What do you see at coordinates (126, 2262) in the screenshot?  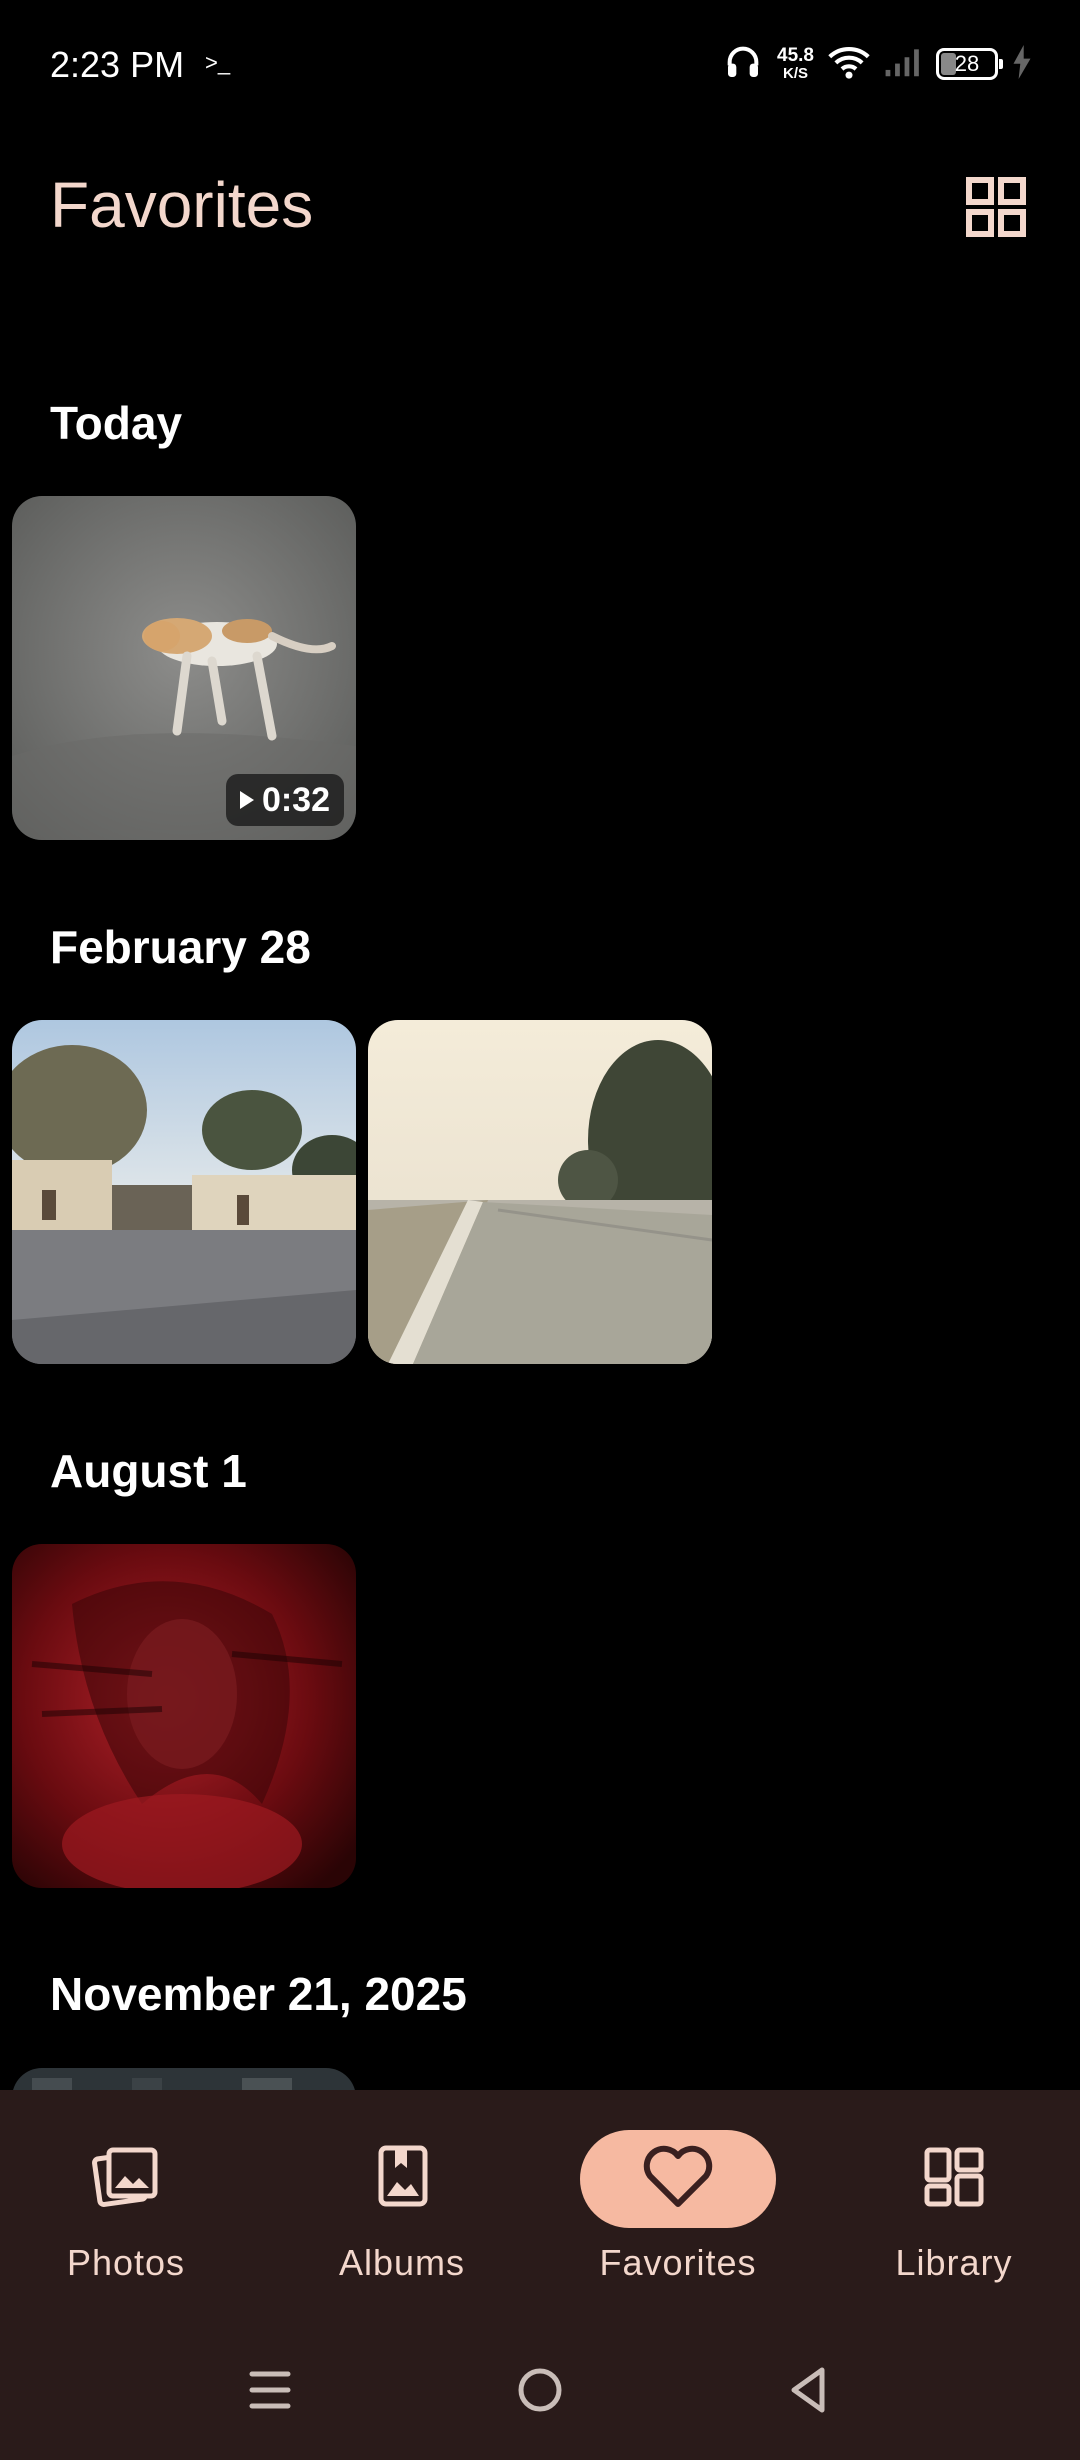 I see `nav-label-photos: Photos` at bounding box center [126, 2262].